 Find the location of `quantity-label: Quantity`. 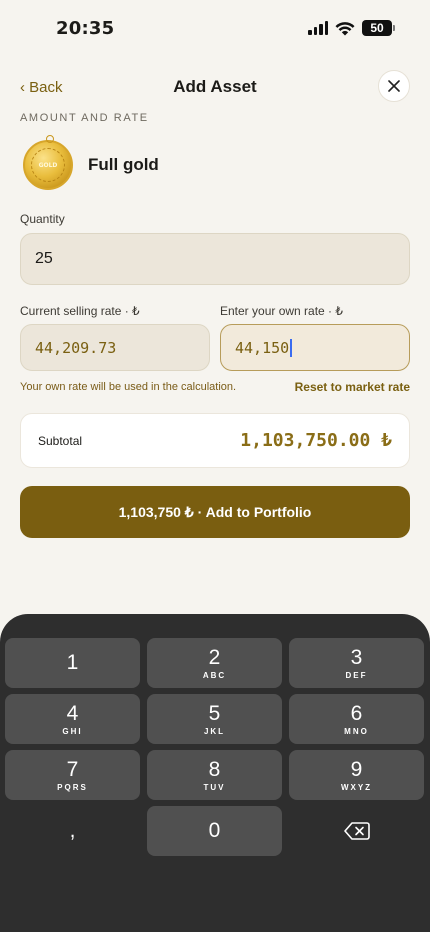

quantity-label: Quantity is located at coordinates (42, 219).